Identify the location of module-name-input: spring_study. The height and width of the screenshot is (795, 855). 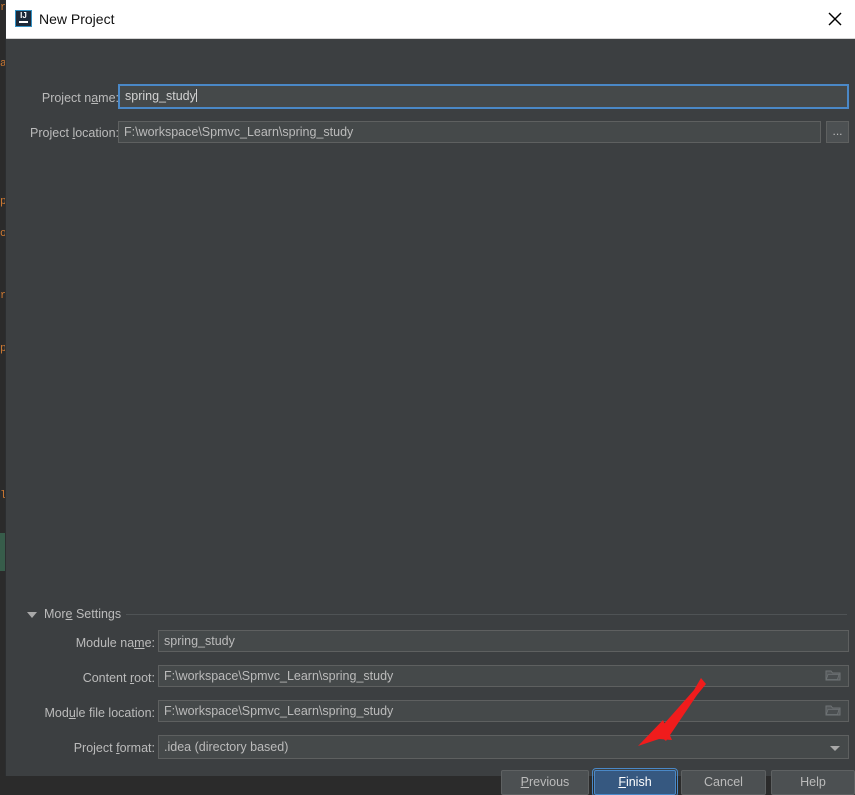
(503, 641).